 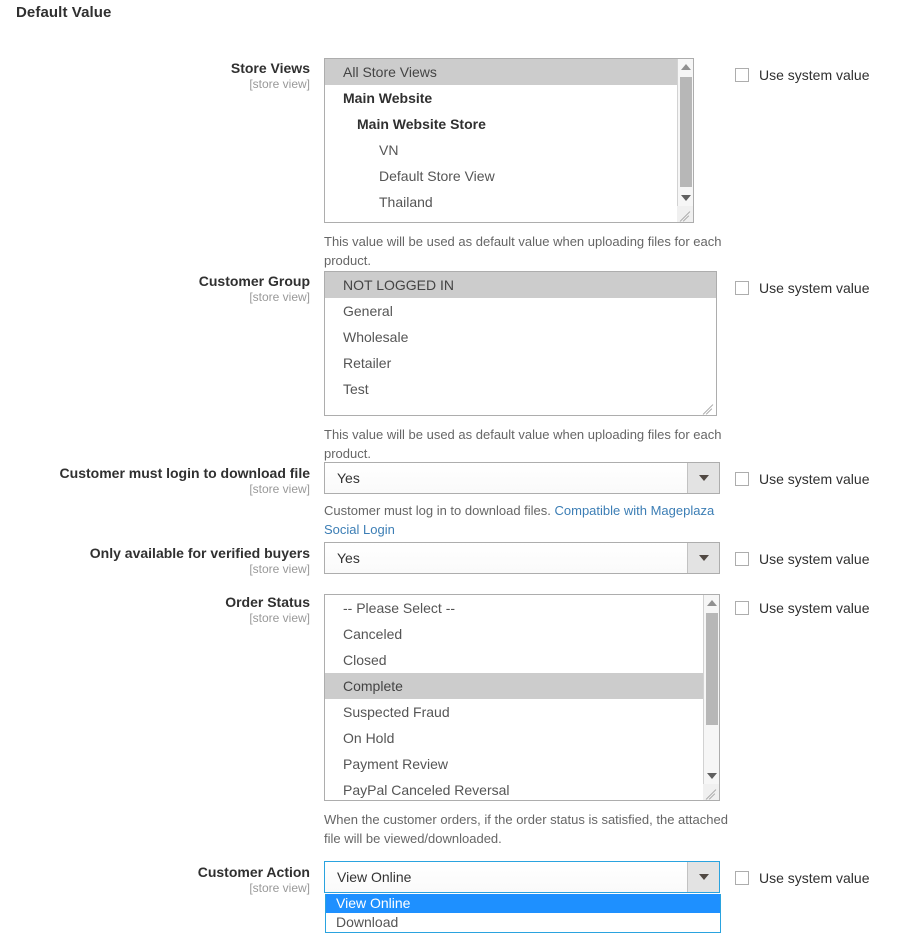 I want to click on list-item: NOT LOGGED IN, so click(x=520, y=285).